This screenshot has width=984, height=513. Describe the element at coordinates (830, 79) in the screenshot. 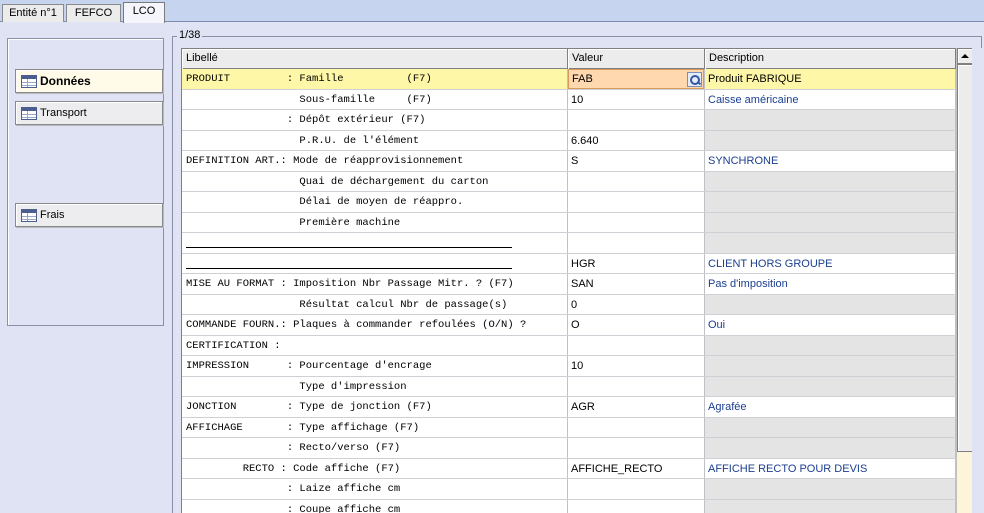

I see `cell-description: Produit FABRIQUE` at that location.